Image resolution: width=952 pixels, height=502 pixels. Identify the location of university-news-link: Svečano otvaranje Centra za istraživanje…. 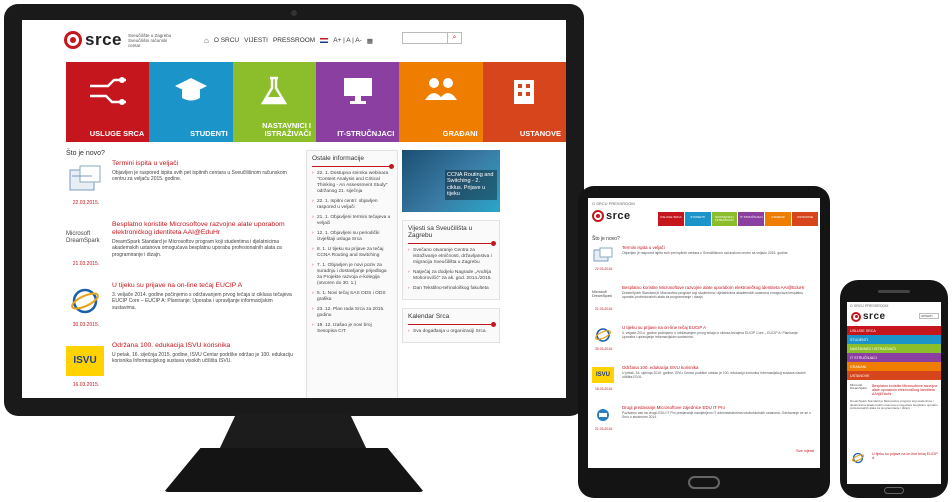
(451, 259).